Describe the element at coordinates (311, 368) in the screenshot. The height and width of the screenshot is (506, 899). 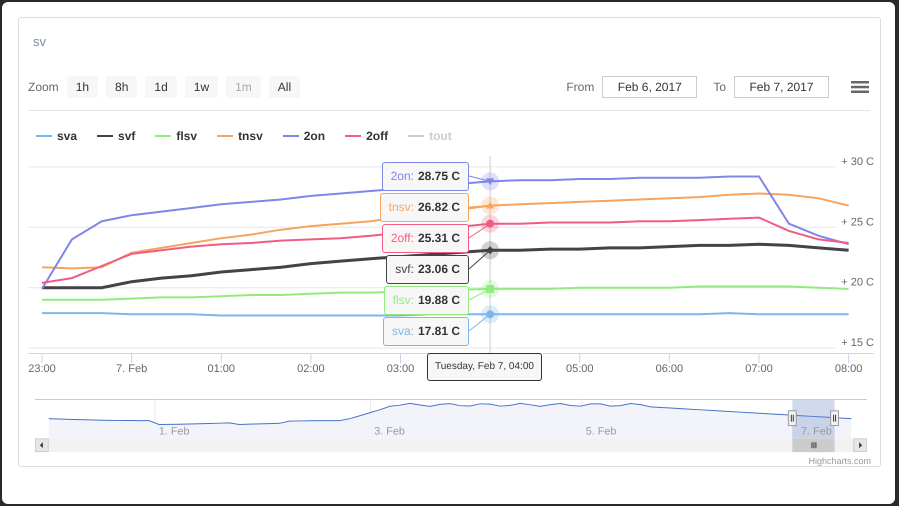
I see `x-axis-label: 02:00` at that location.